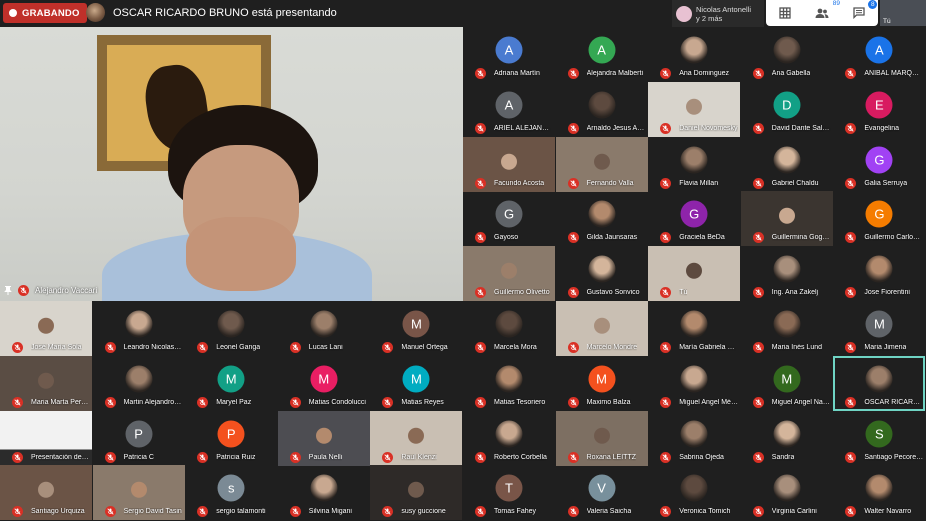 The height and width of the screenshot is (521, 926). Describe the element at coordinates (601, 438) in the screenshot. I see `participant-tile: Roxana LEITTZ` at that location.